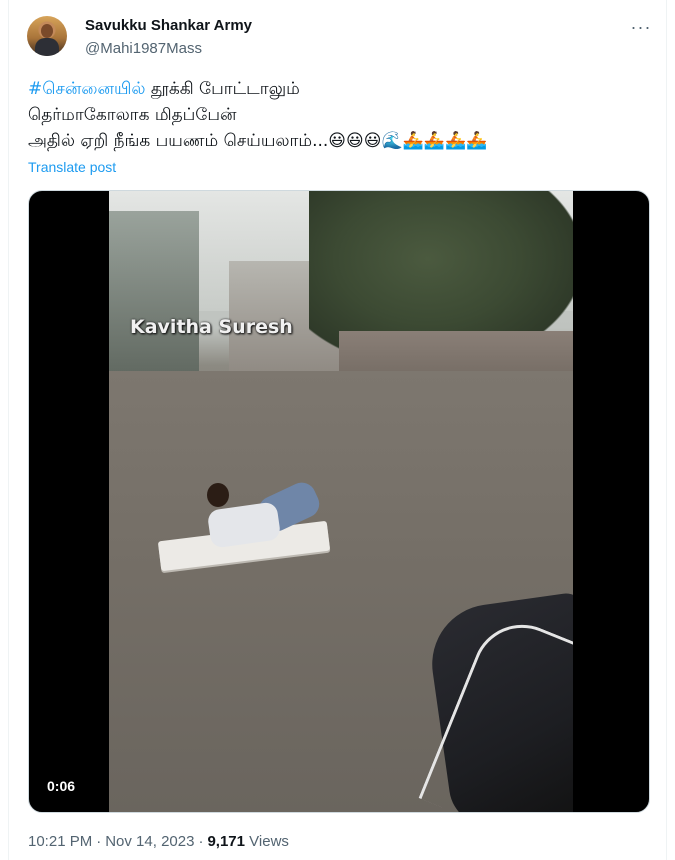 This screenshot has height=860, width=675. What do you see at coordinates (226, 841) in the screenshot?
I see `views-count: 9,171` at bounding box center [226, 841].